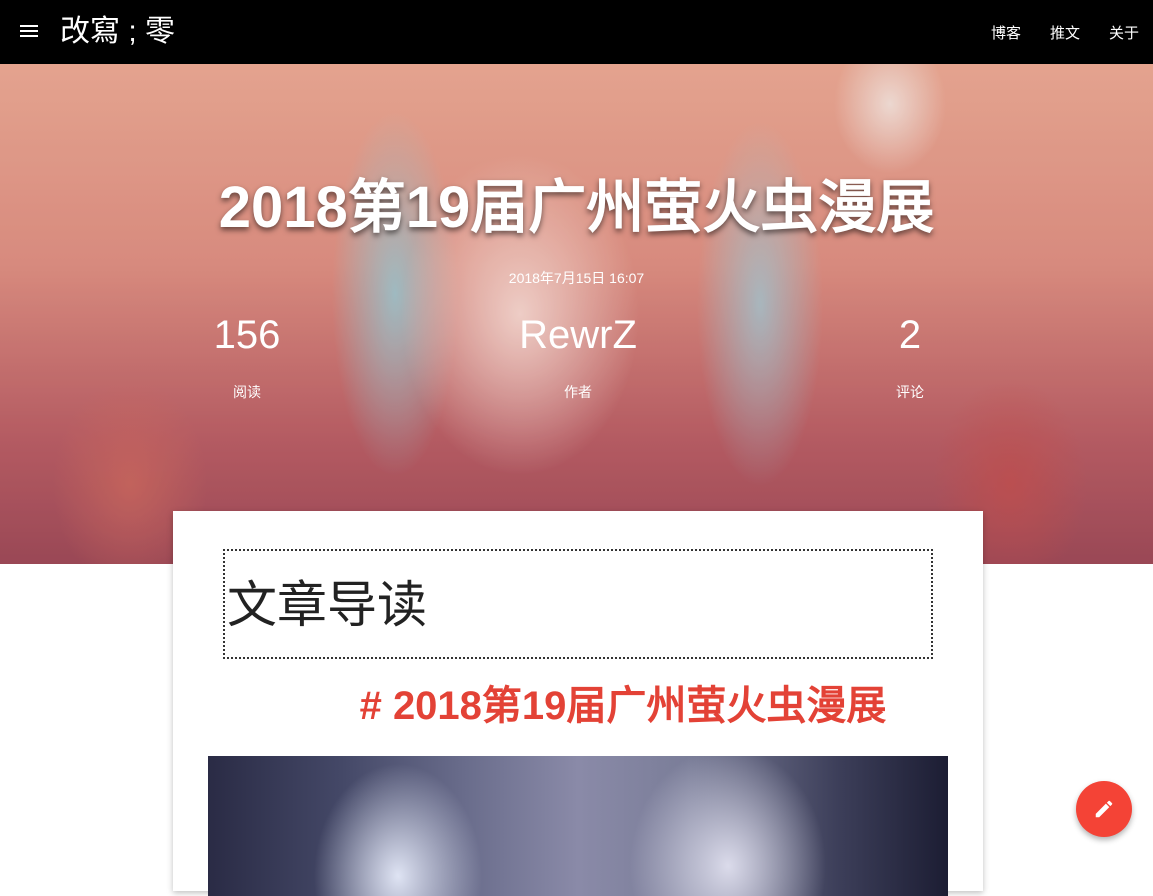  What do you see at coordinates (30, 32) in the screenshot?
I see `menu-icon` at bounding box center [30, 32].